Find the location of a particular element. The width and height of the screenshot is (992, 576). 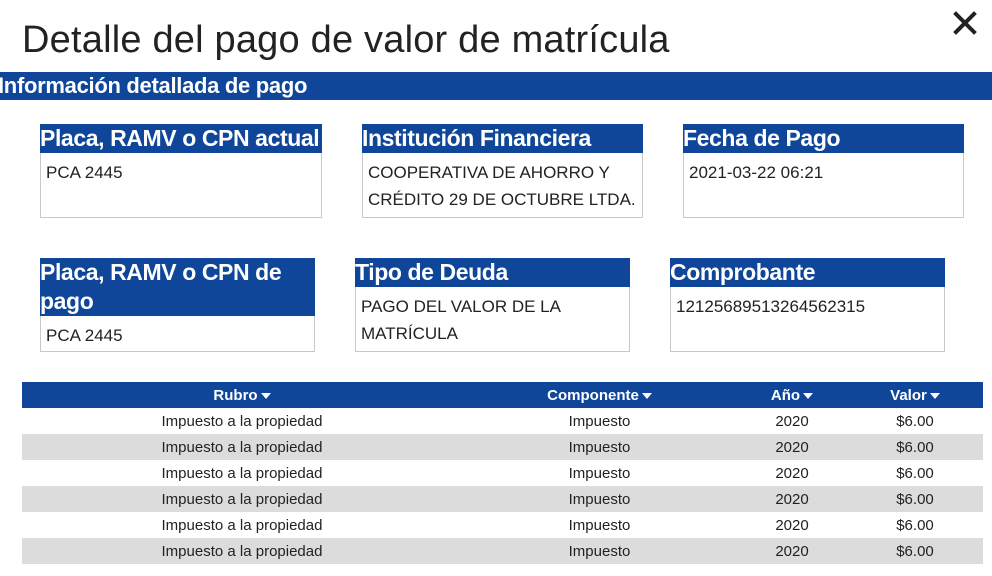

sort-rubro-header: Rubro is located at coordinates (242, 395).